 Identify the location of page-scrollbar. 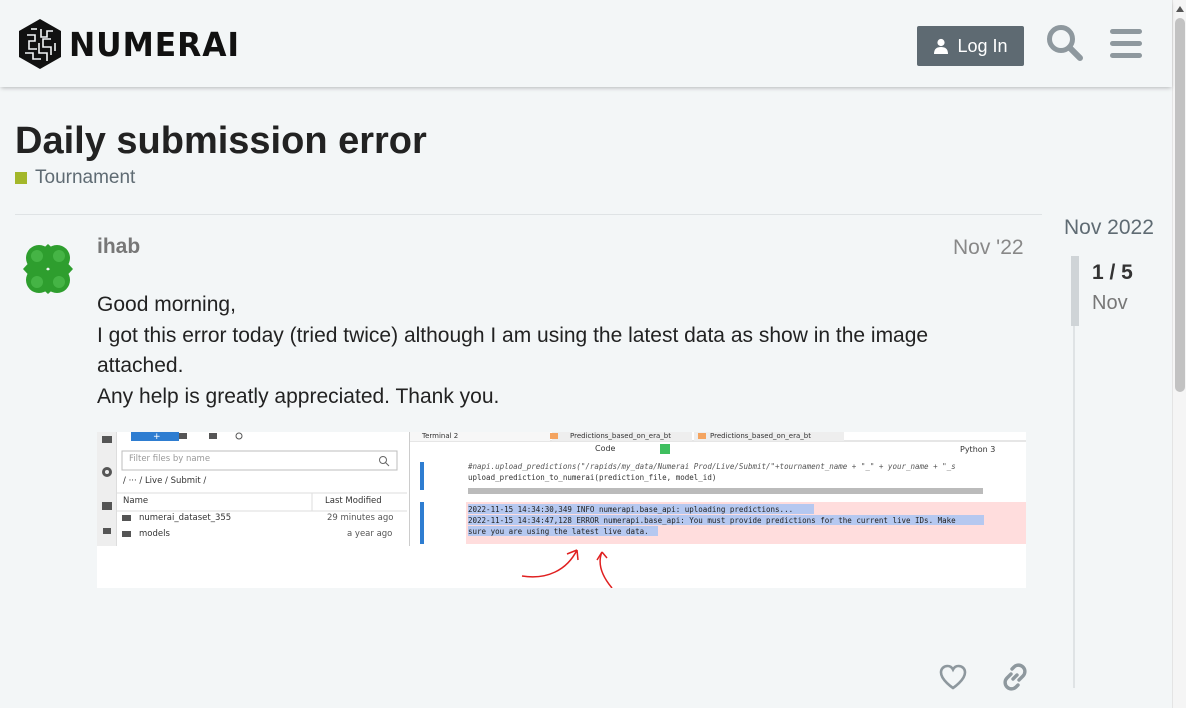
(1179, 354).